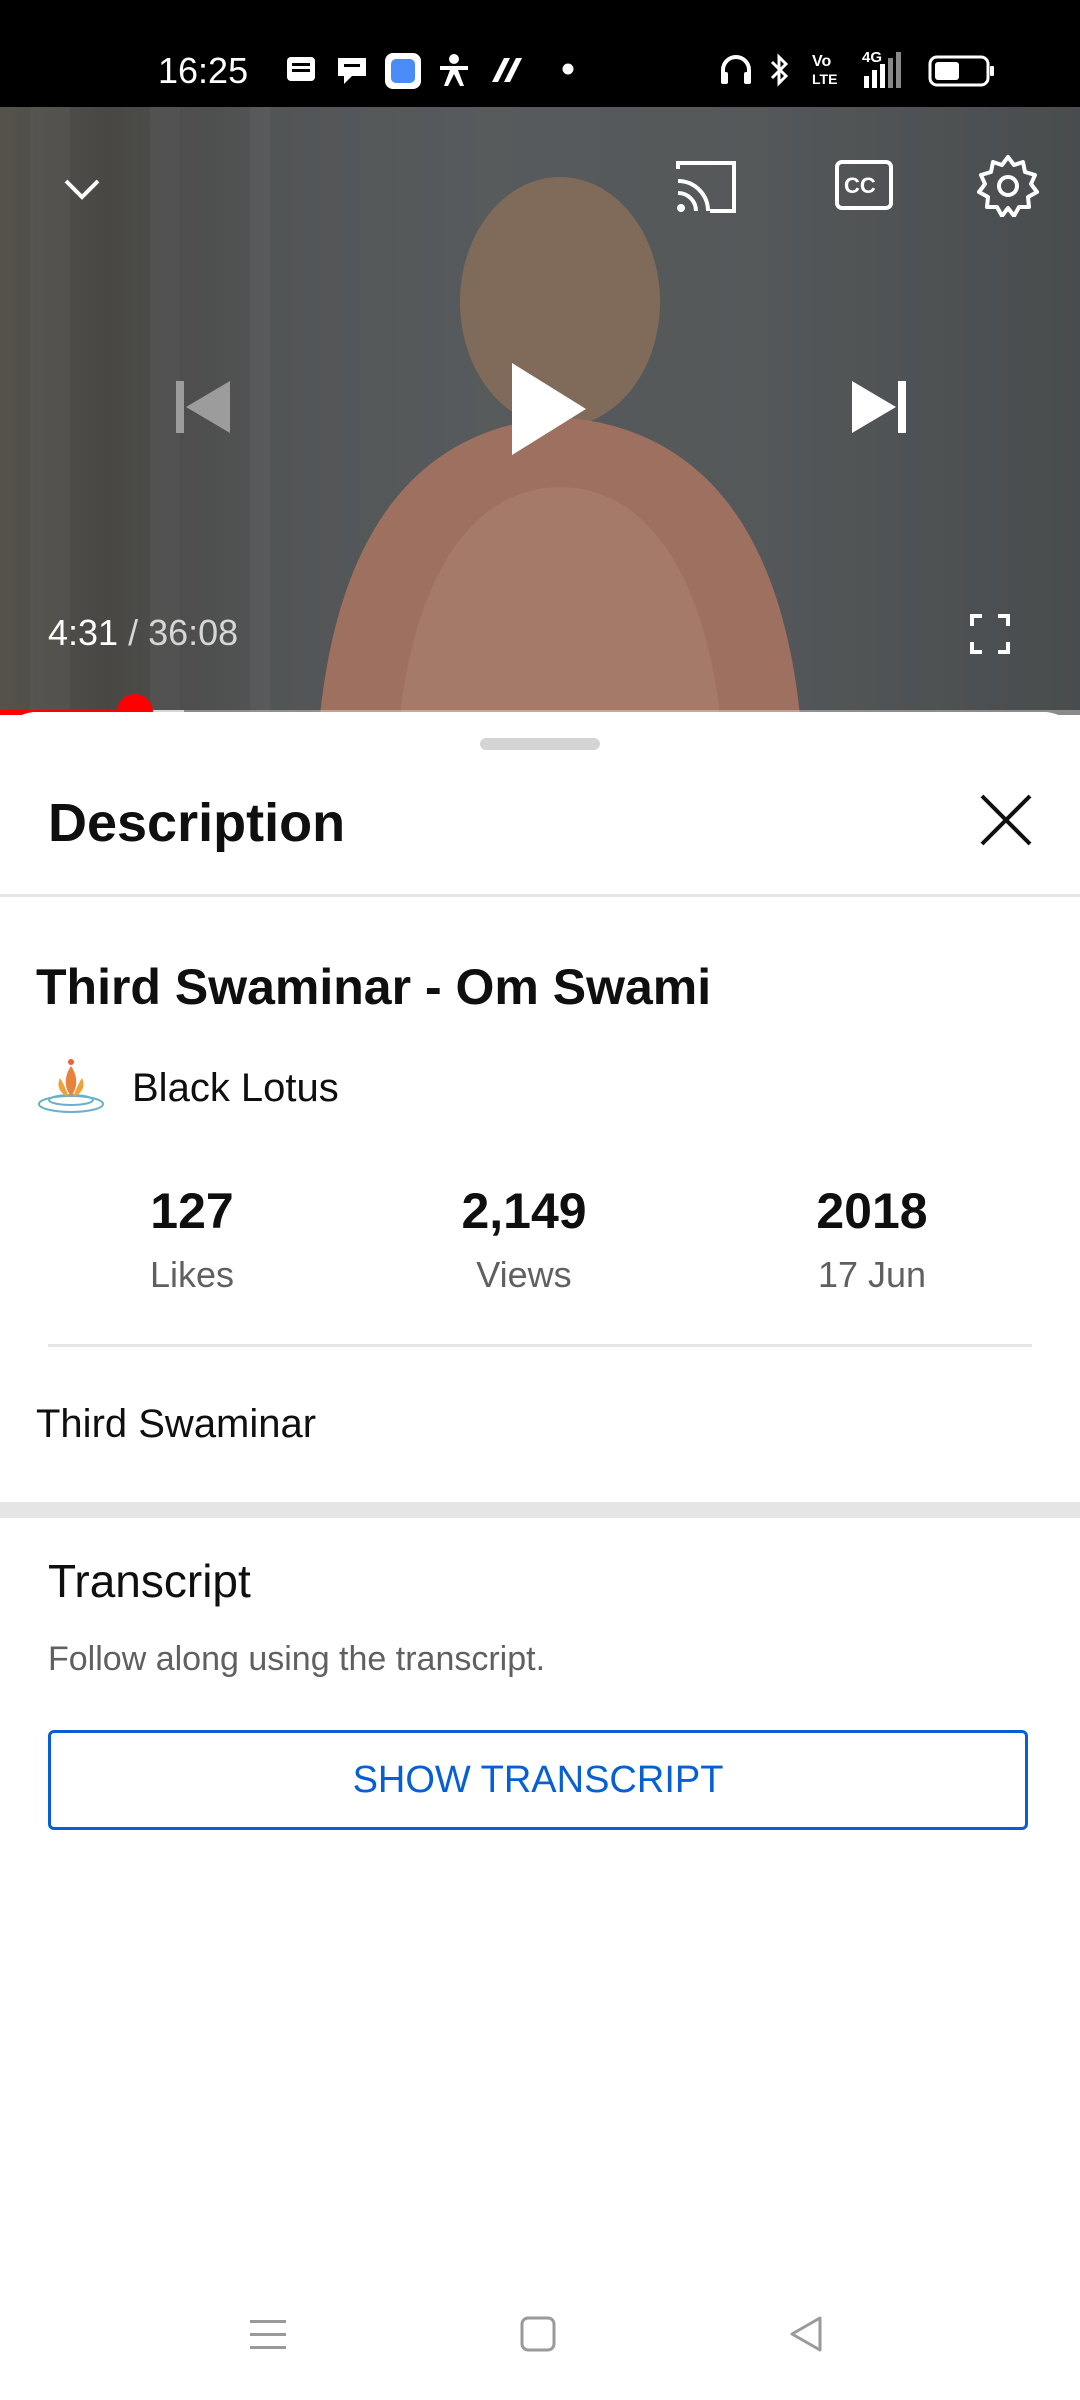  What do you see at coordinates (235, 1088) in the screenshot?
I see `channel-name: Black Lotus` at bounding box center [235, 1088].